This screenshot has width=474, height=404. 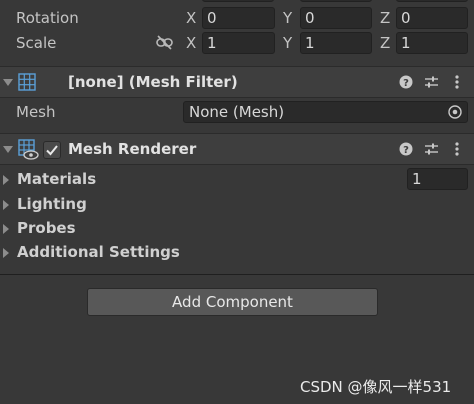 What do you see at coordinates (46, 228) in the screenshot?
I see `probes-foldout: Probes` at bounding box center [46, 228].